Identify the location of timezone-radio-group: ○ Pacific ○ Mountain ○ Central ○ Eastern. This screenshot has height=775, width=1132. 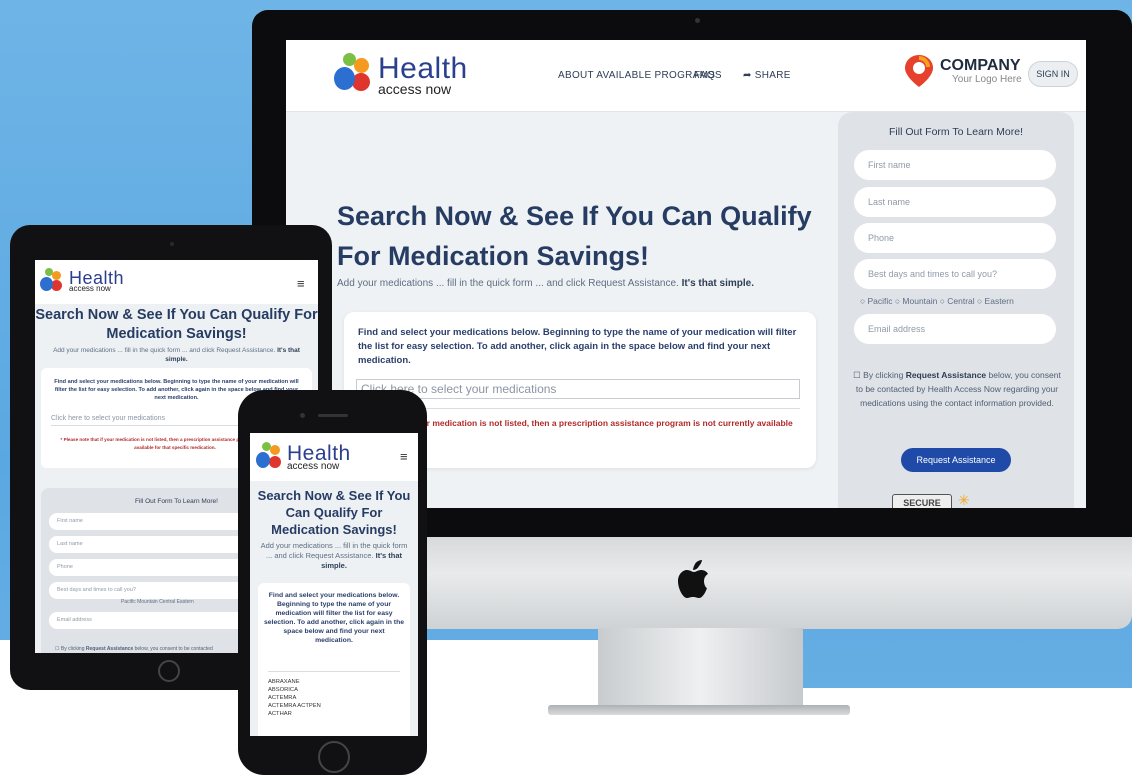
(937, 301).